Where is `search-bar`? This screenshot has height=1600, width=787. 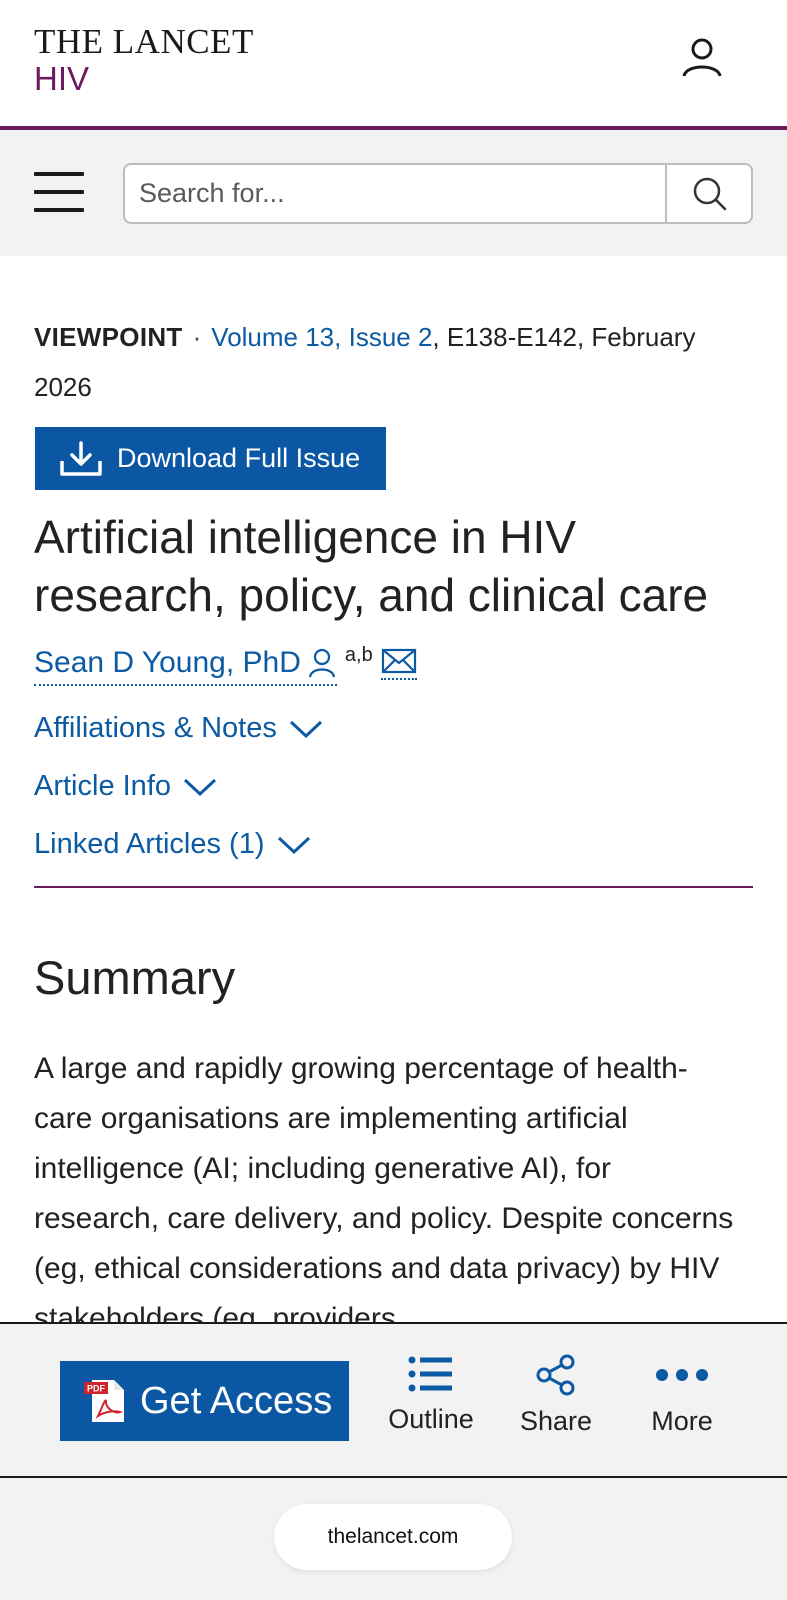
search-bar is located at coordinates (393, 193).